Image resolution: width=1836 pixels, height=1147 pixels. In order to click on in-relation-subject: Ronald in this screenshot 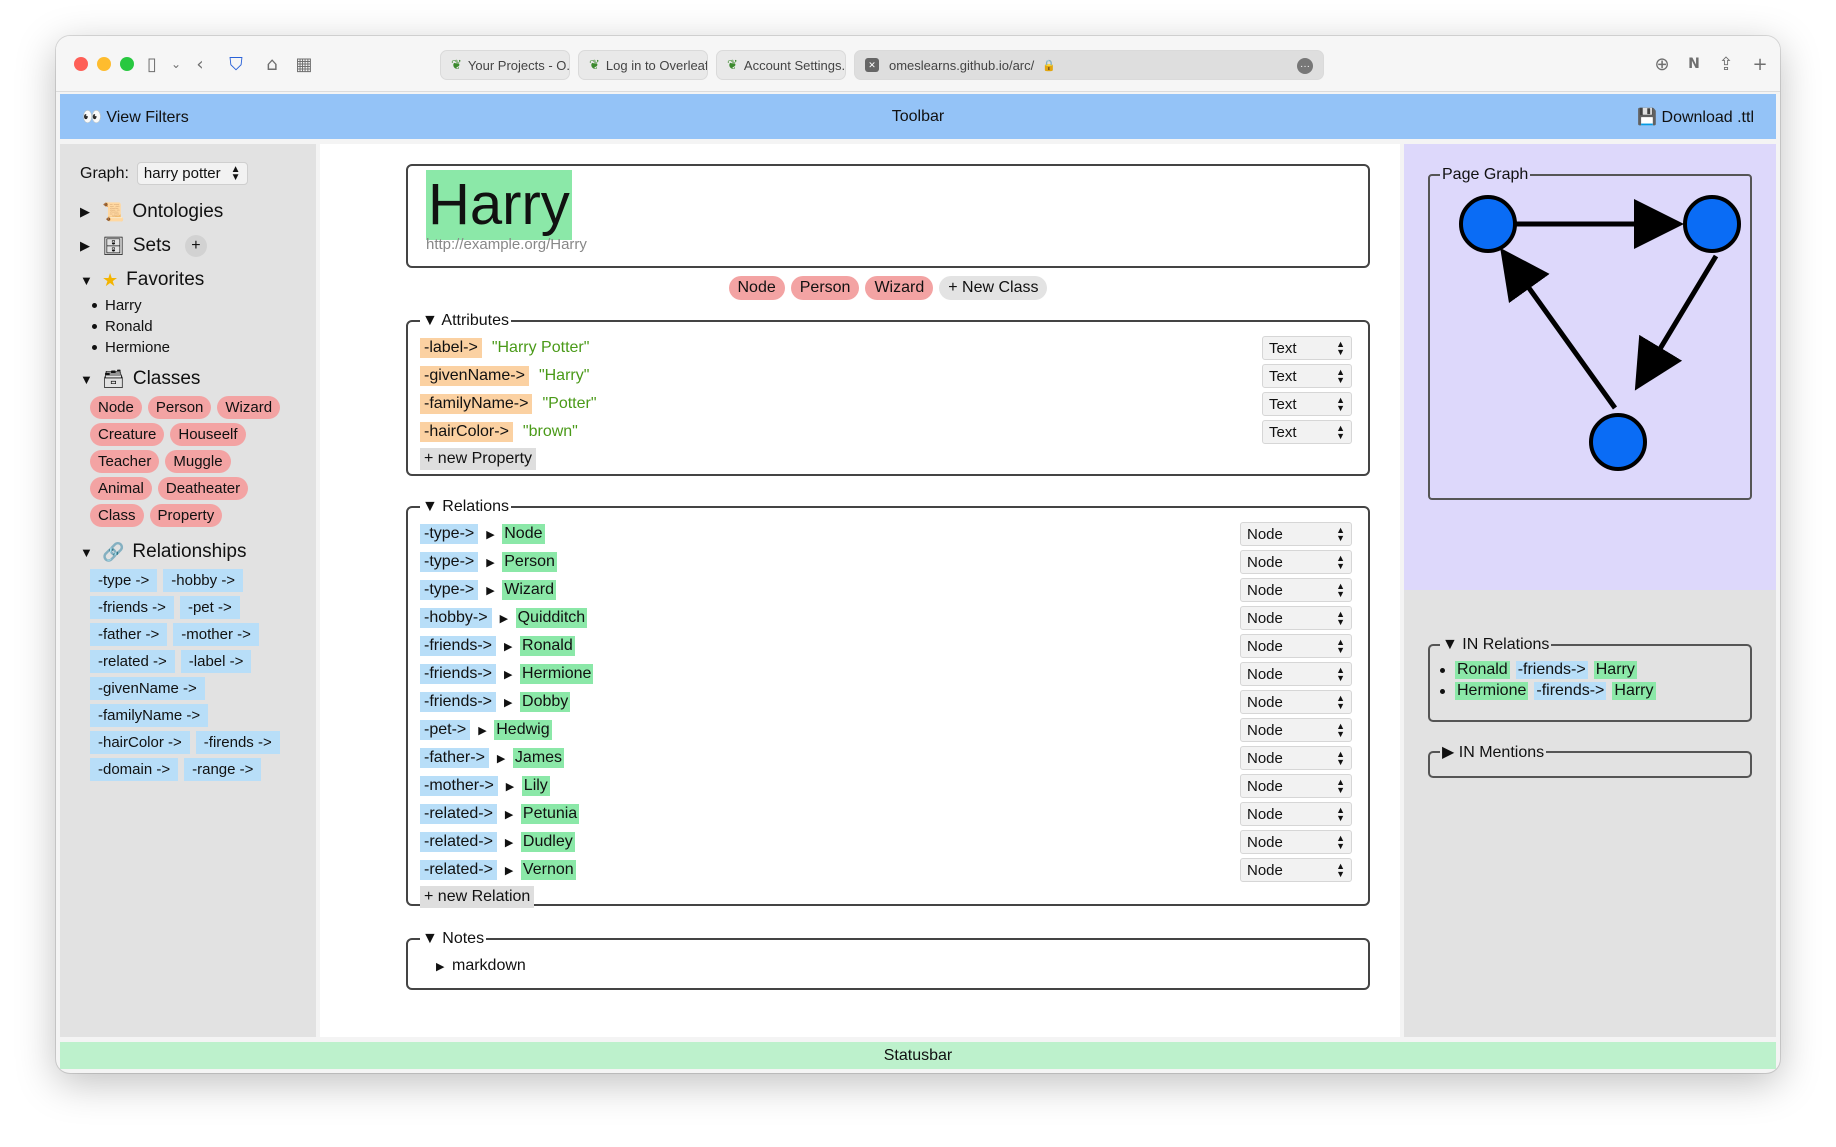, I will do `click(1482, 670)`.